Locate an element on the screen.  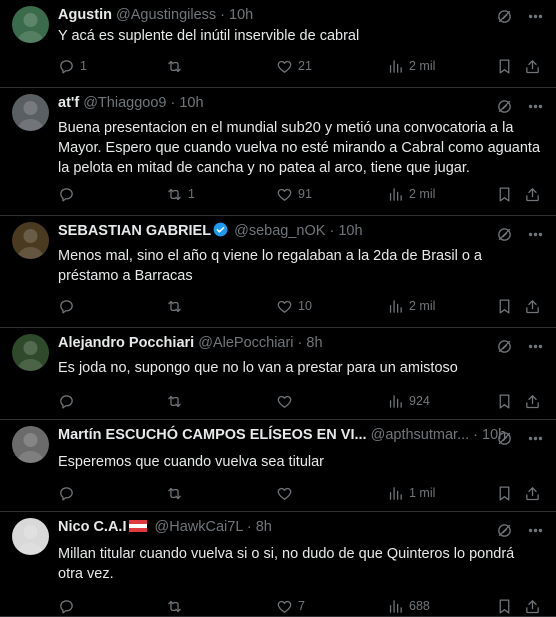
like-button: 10 is located at coordinates (294, 306).